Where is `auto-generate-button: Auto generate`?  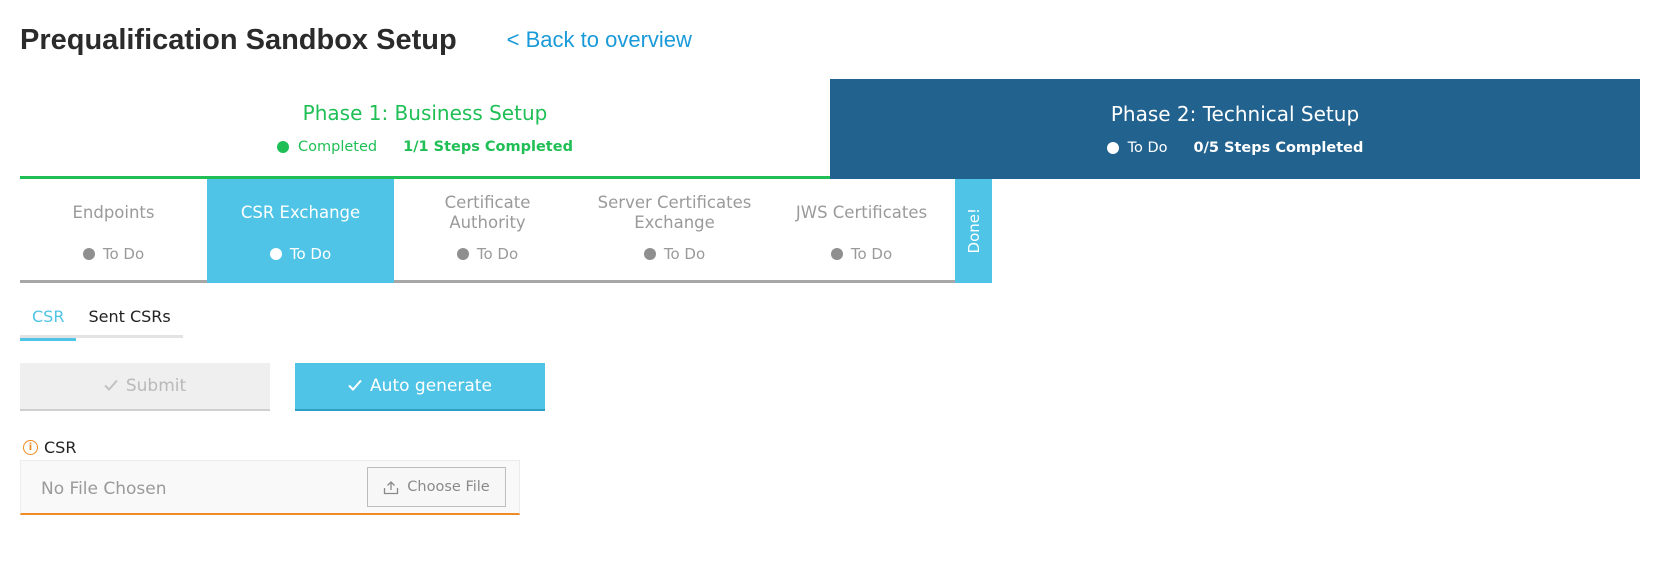 auto-generate-button: Auto generate is located at coordinates (420, 387).